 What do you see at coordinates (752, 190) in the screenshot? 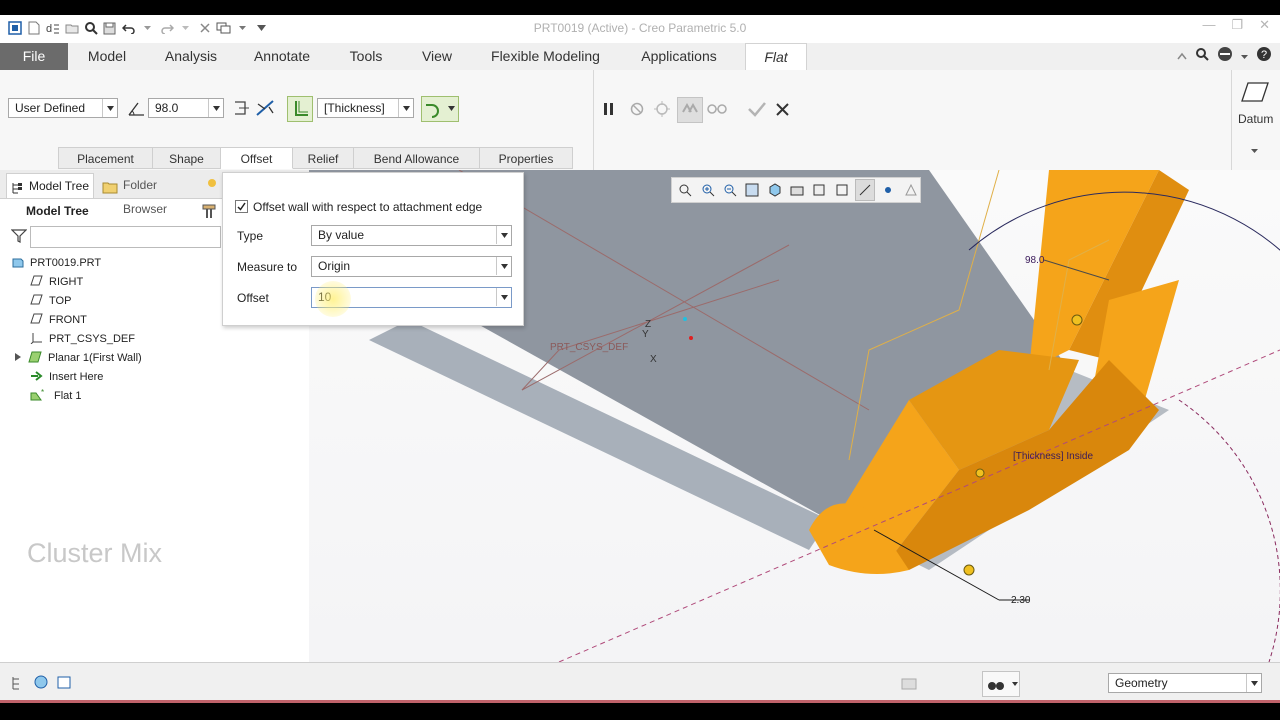
I see `repaint-icon` at bounding box center [752, 190].